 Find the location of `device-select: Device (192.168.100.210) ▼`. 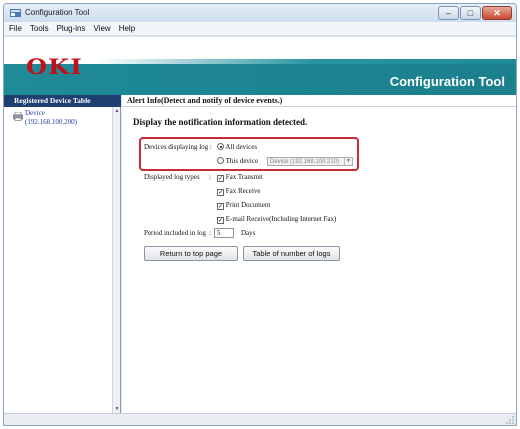

device-select: Device (192.168.100.210) ▼ is located at coordinates (310, 161).